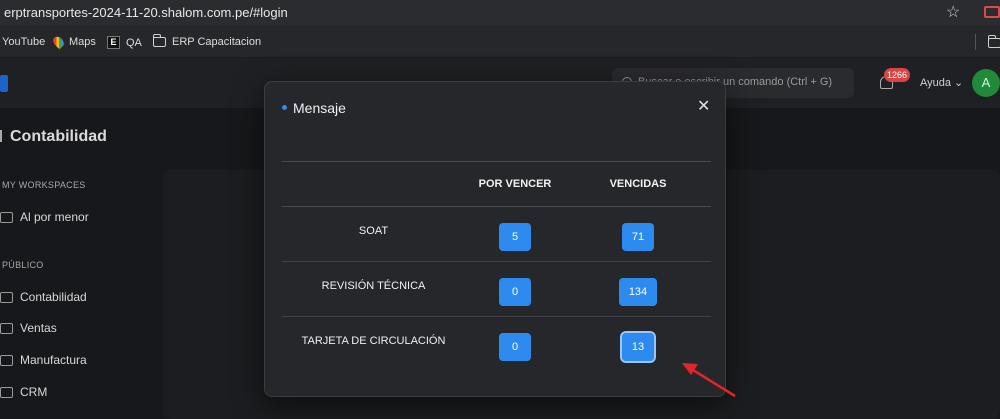 Image resolution: width=1000 pixels, height=419 pixels. Describe the element at coordinates (6, 328) in the screenshot. I see `sales-icon` at that location.